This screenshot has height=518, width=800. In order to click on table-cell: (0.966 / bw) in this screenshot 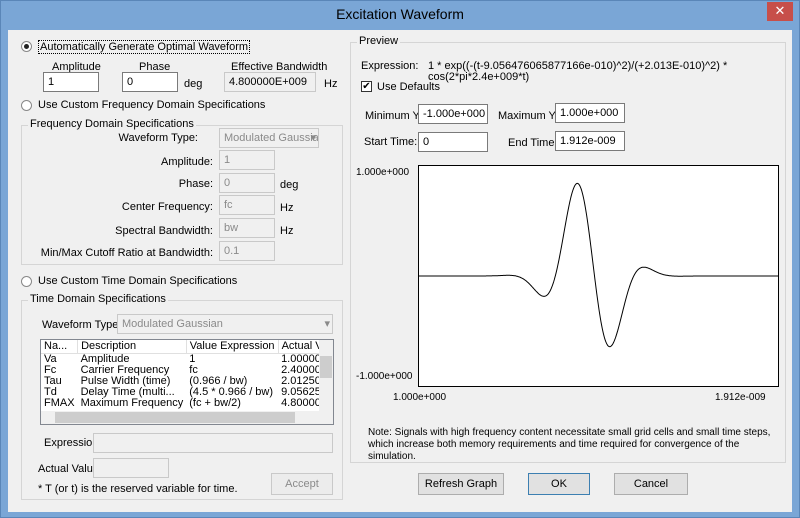, I will do `click(218, 380)`.